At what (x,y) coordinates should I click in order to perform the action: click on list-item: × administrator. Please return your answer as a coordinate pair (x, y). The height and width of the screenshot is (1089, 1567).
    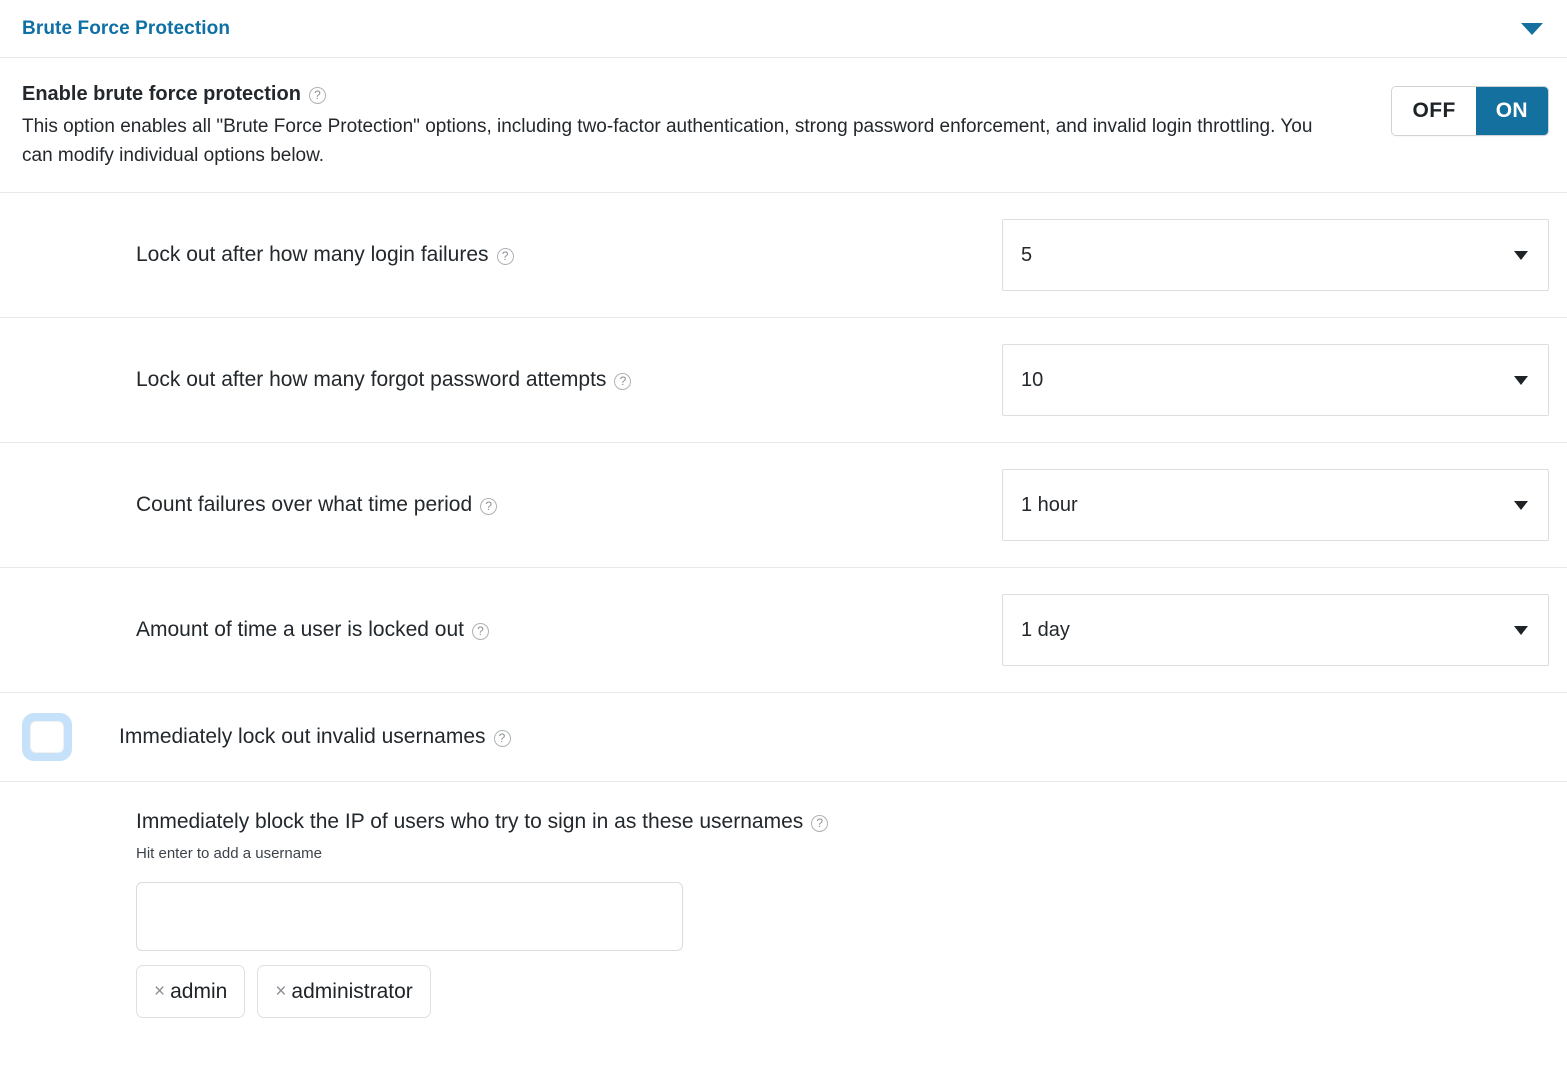
    Looking at the image, I should click on (344, 991).